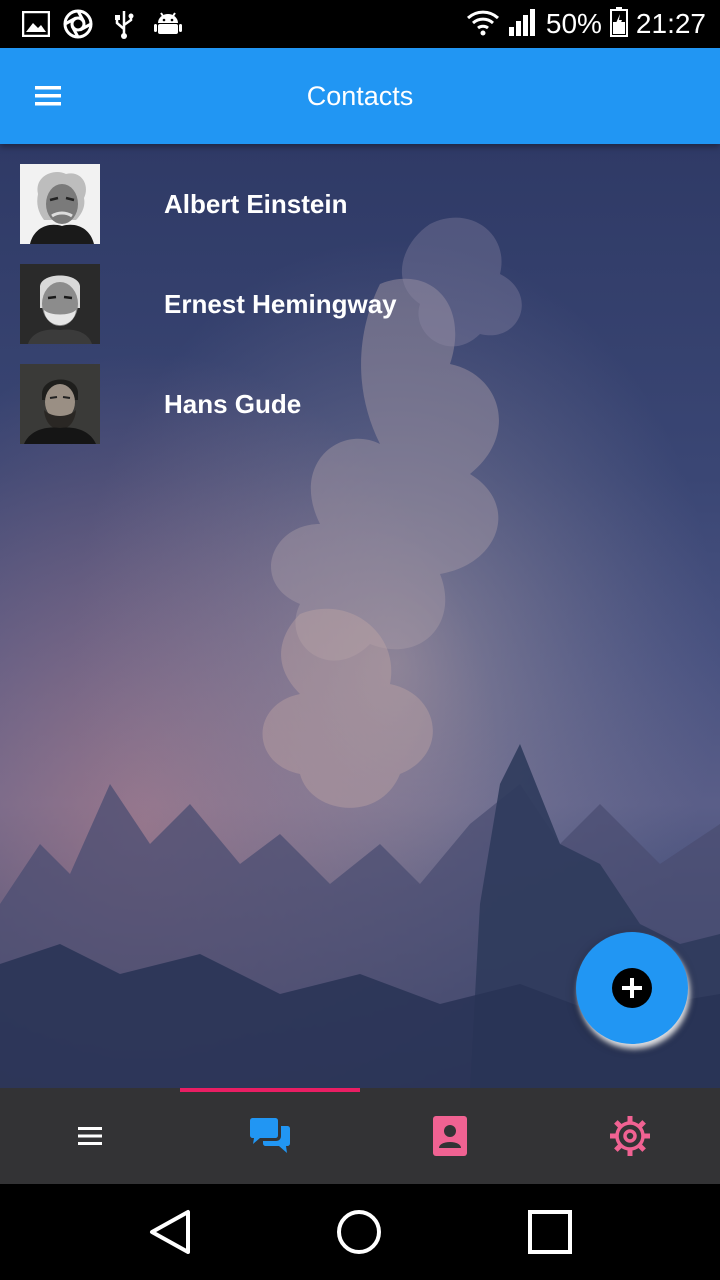 The width and height of the screenshot is (720, 1280). What do you see at coordinates (360, 394) in the screenshot?
I see `contact-row: Hans Gude` at bounding box center [360, 394].